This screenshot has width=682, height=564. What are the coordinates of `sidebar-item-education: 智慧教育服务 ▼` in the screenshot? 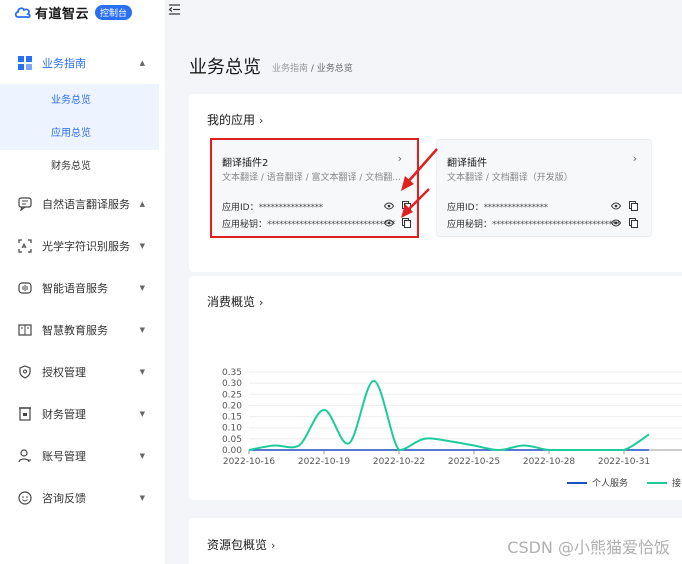 It's located at (82, 330).